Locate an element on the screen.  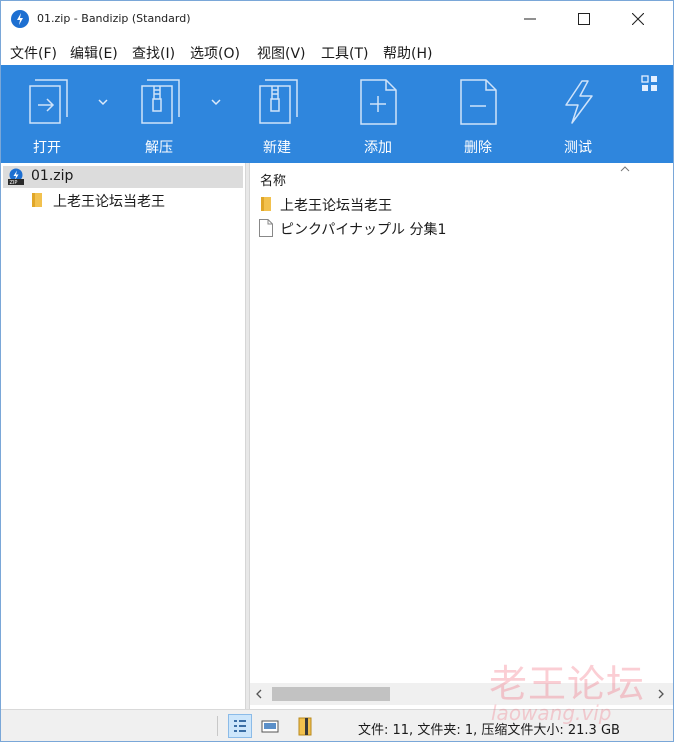
file-row-name: ピンクパイナップル 分集1 is located at coordinates (363, 230).